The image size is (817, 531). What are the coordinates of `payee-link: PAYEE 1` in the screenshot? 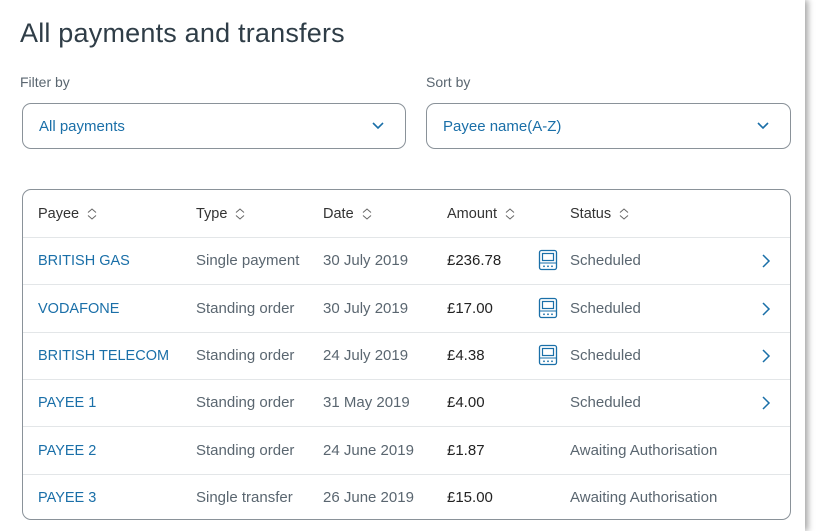 It's located at (67, 402).